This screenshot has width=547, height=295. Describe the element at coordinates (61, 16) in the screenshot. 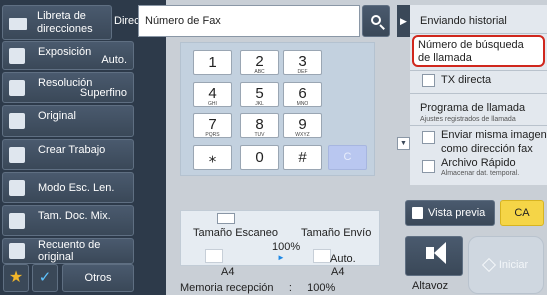

I see `address-book-label-1: Libreta de` at that location.